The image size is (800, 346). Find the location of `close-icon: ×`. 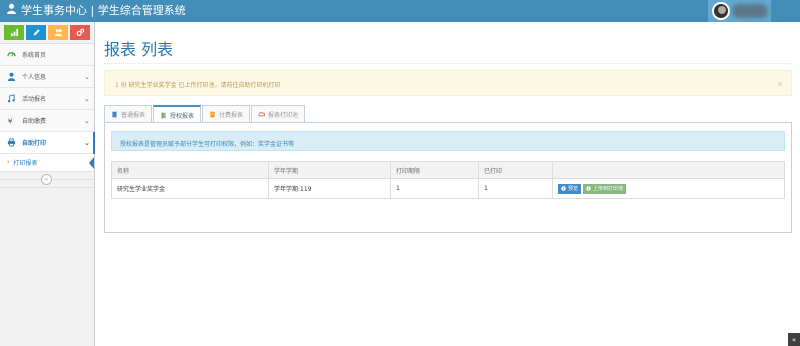

close-icon: × is located at coordinates (780, 84).